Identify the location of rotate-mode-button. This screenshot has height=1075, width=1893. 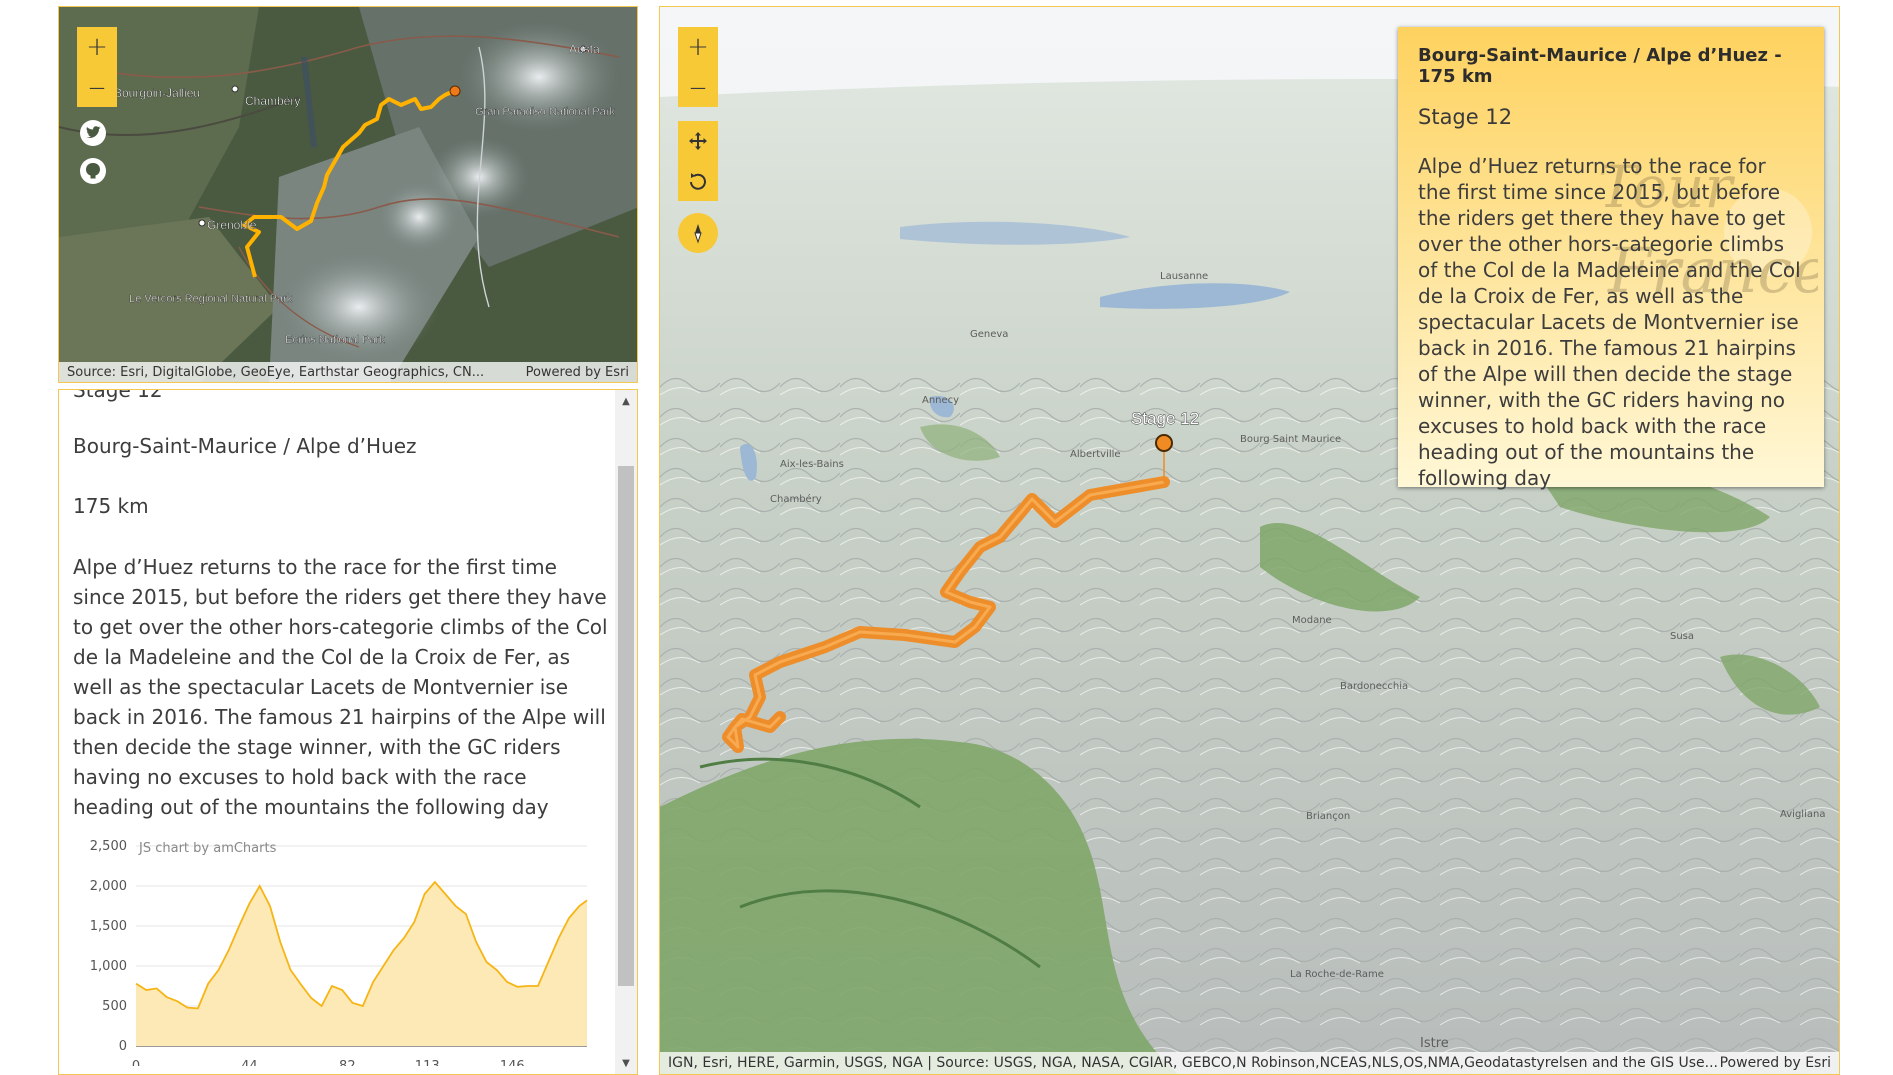
(698, 181).